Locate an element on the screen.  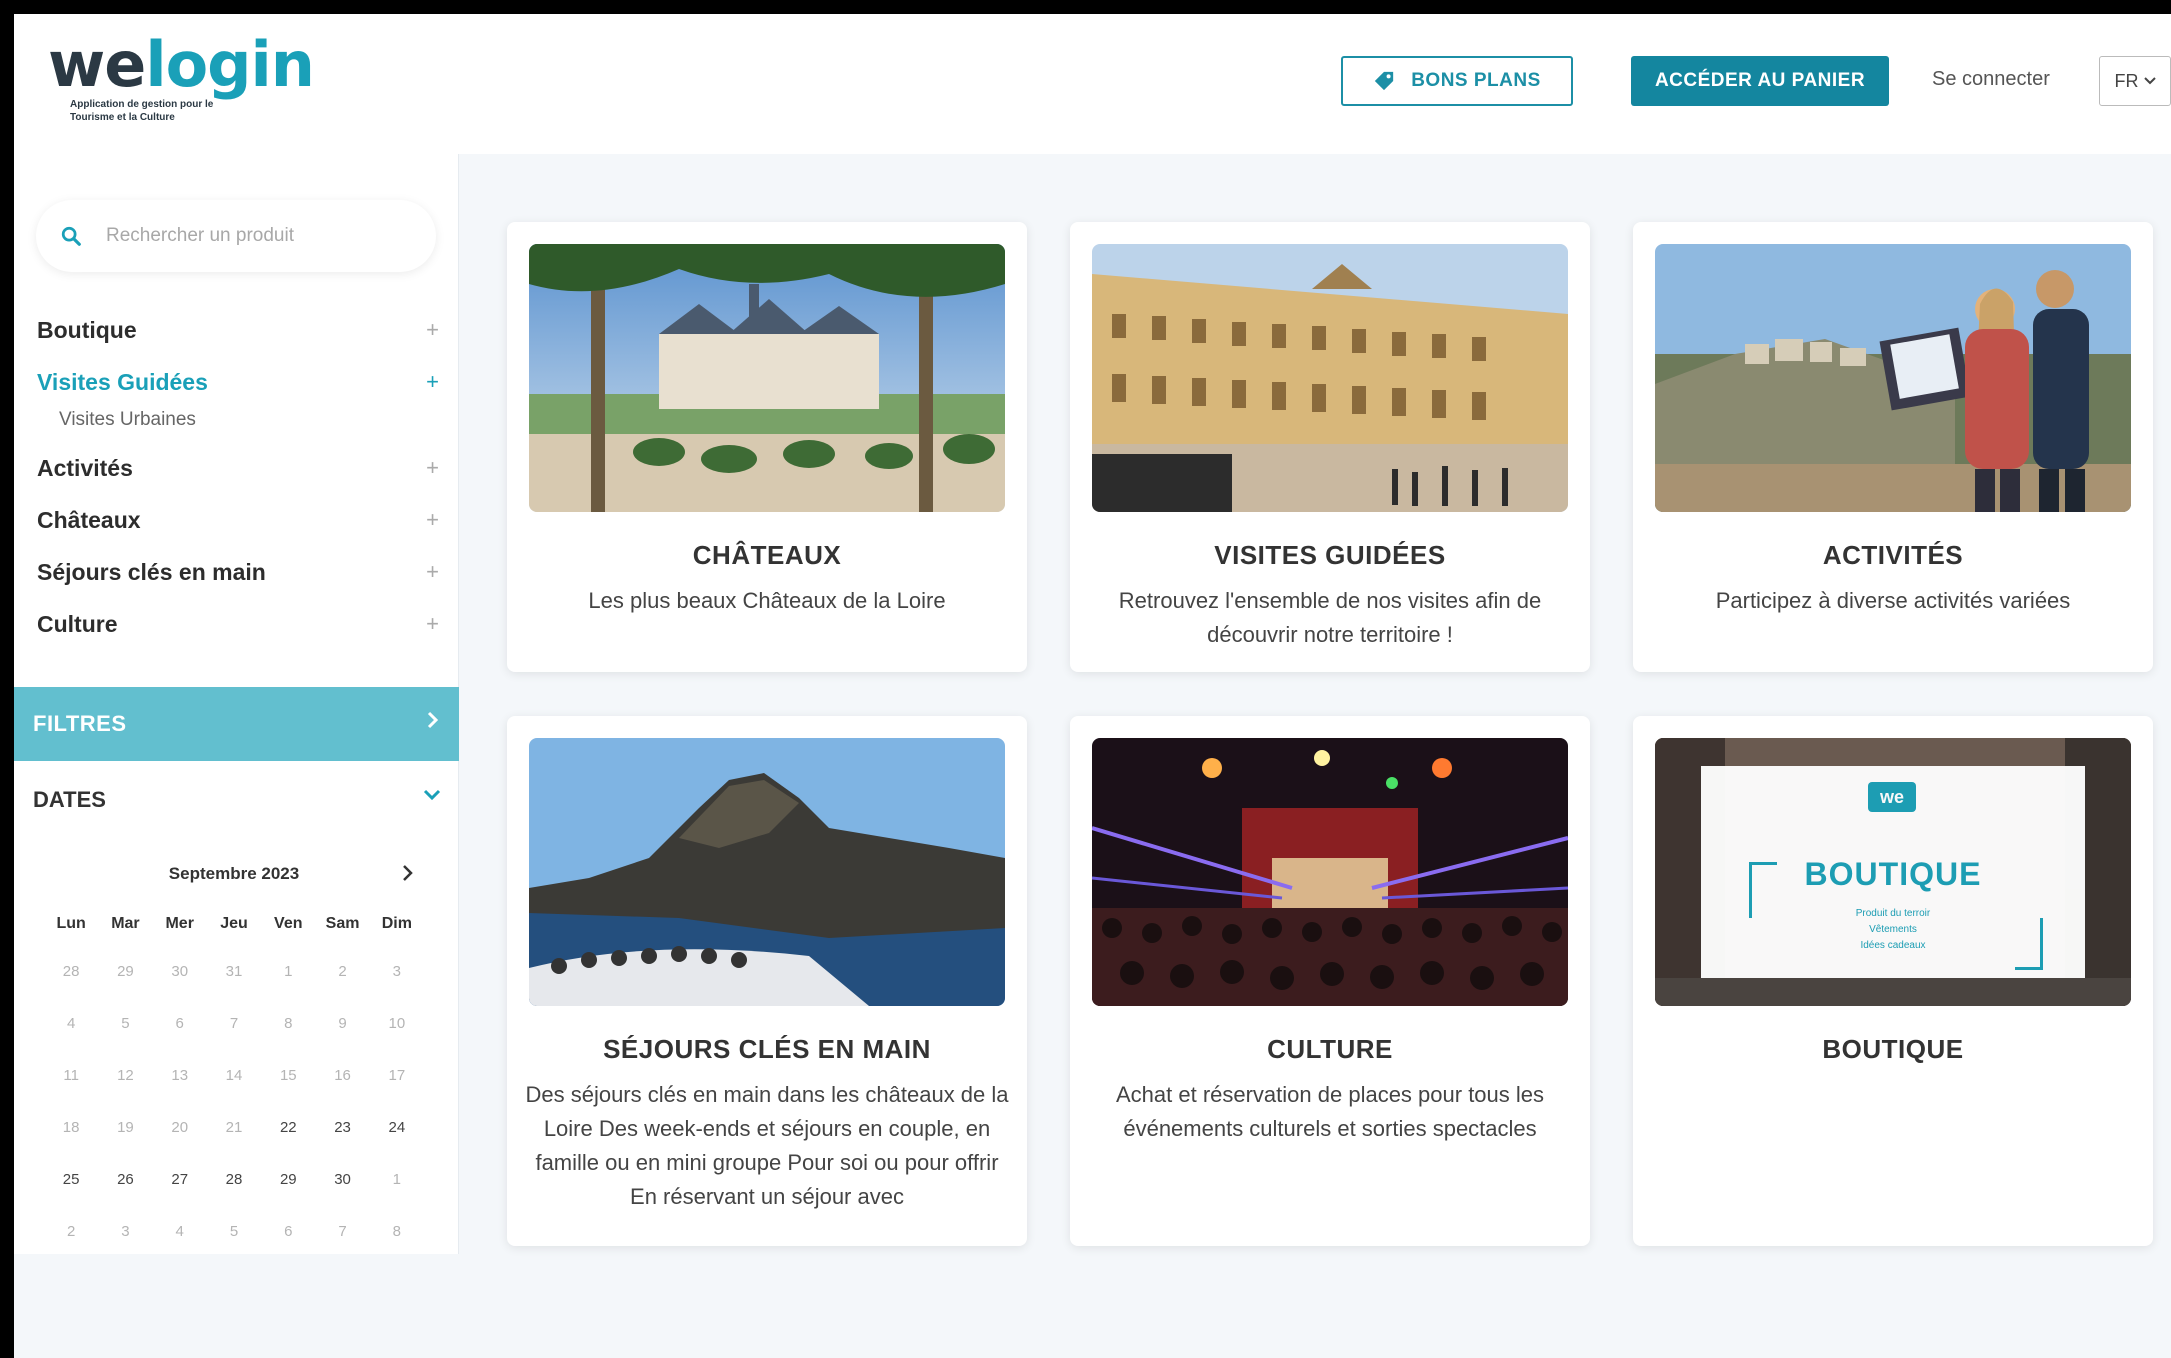
calendar-day: 31 is located at coordinates (234, 972).